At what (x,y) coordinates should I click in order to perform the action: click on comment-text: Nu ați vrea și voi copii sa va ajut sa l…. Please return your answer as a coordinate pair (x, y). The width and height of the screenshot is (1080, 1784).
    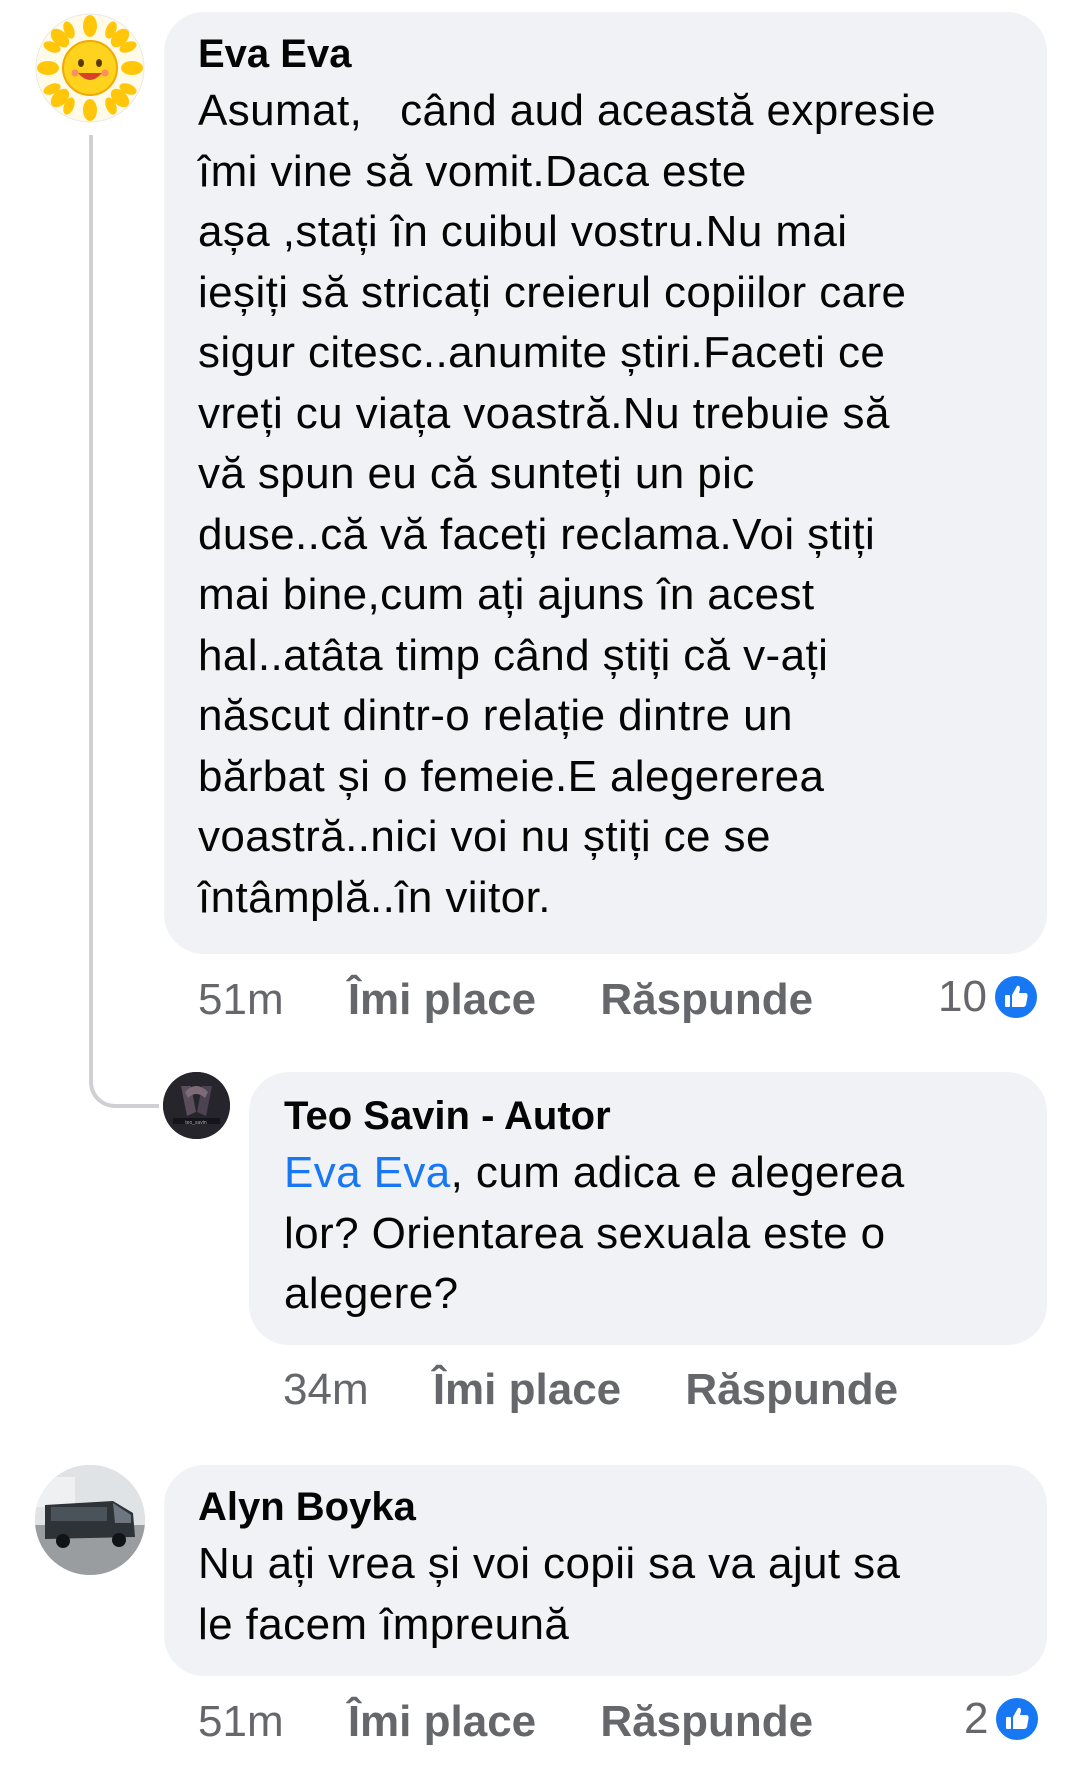
    Looking at the image, I should click on (607, 1594).